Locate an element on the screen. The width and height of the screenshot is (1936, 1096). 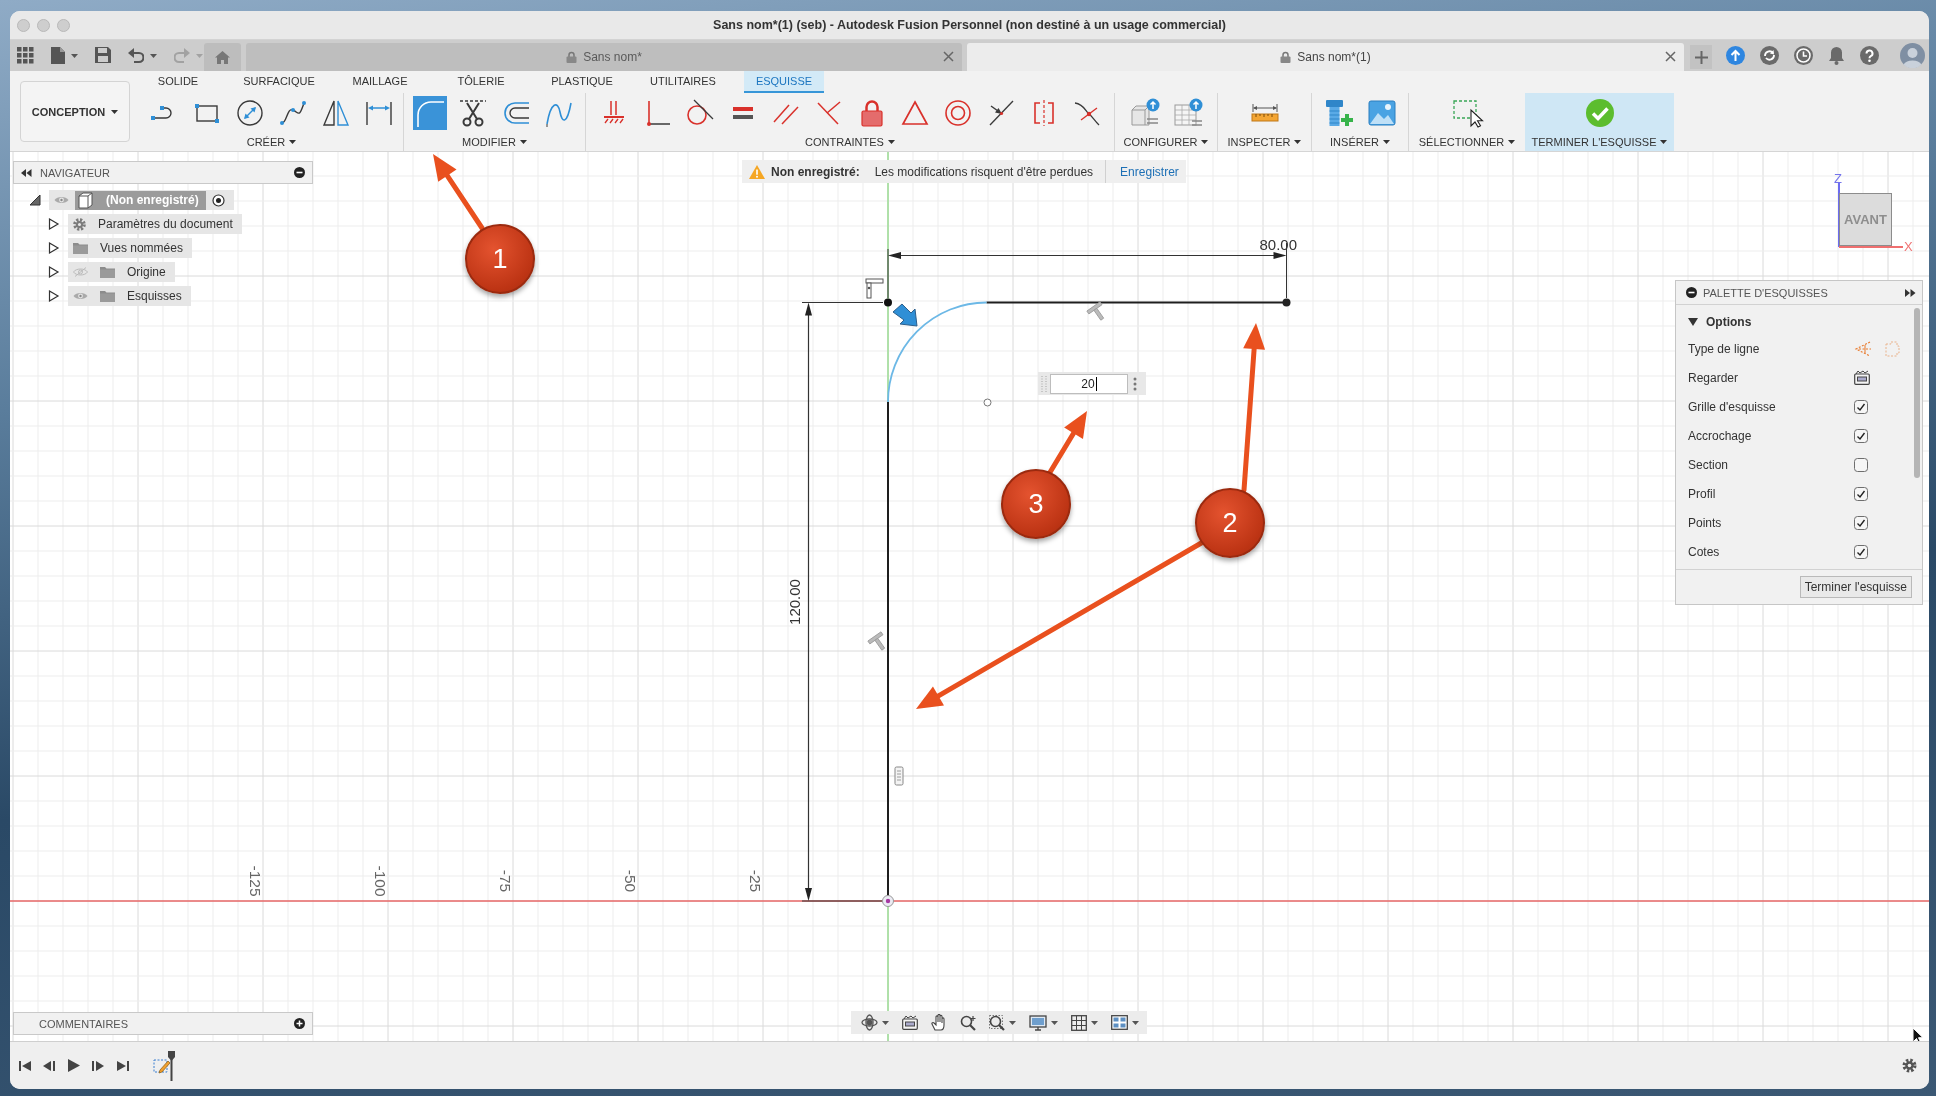
save-link: Enregistrer is located at coordinates (1145, 171).